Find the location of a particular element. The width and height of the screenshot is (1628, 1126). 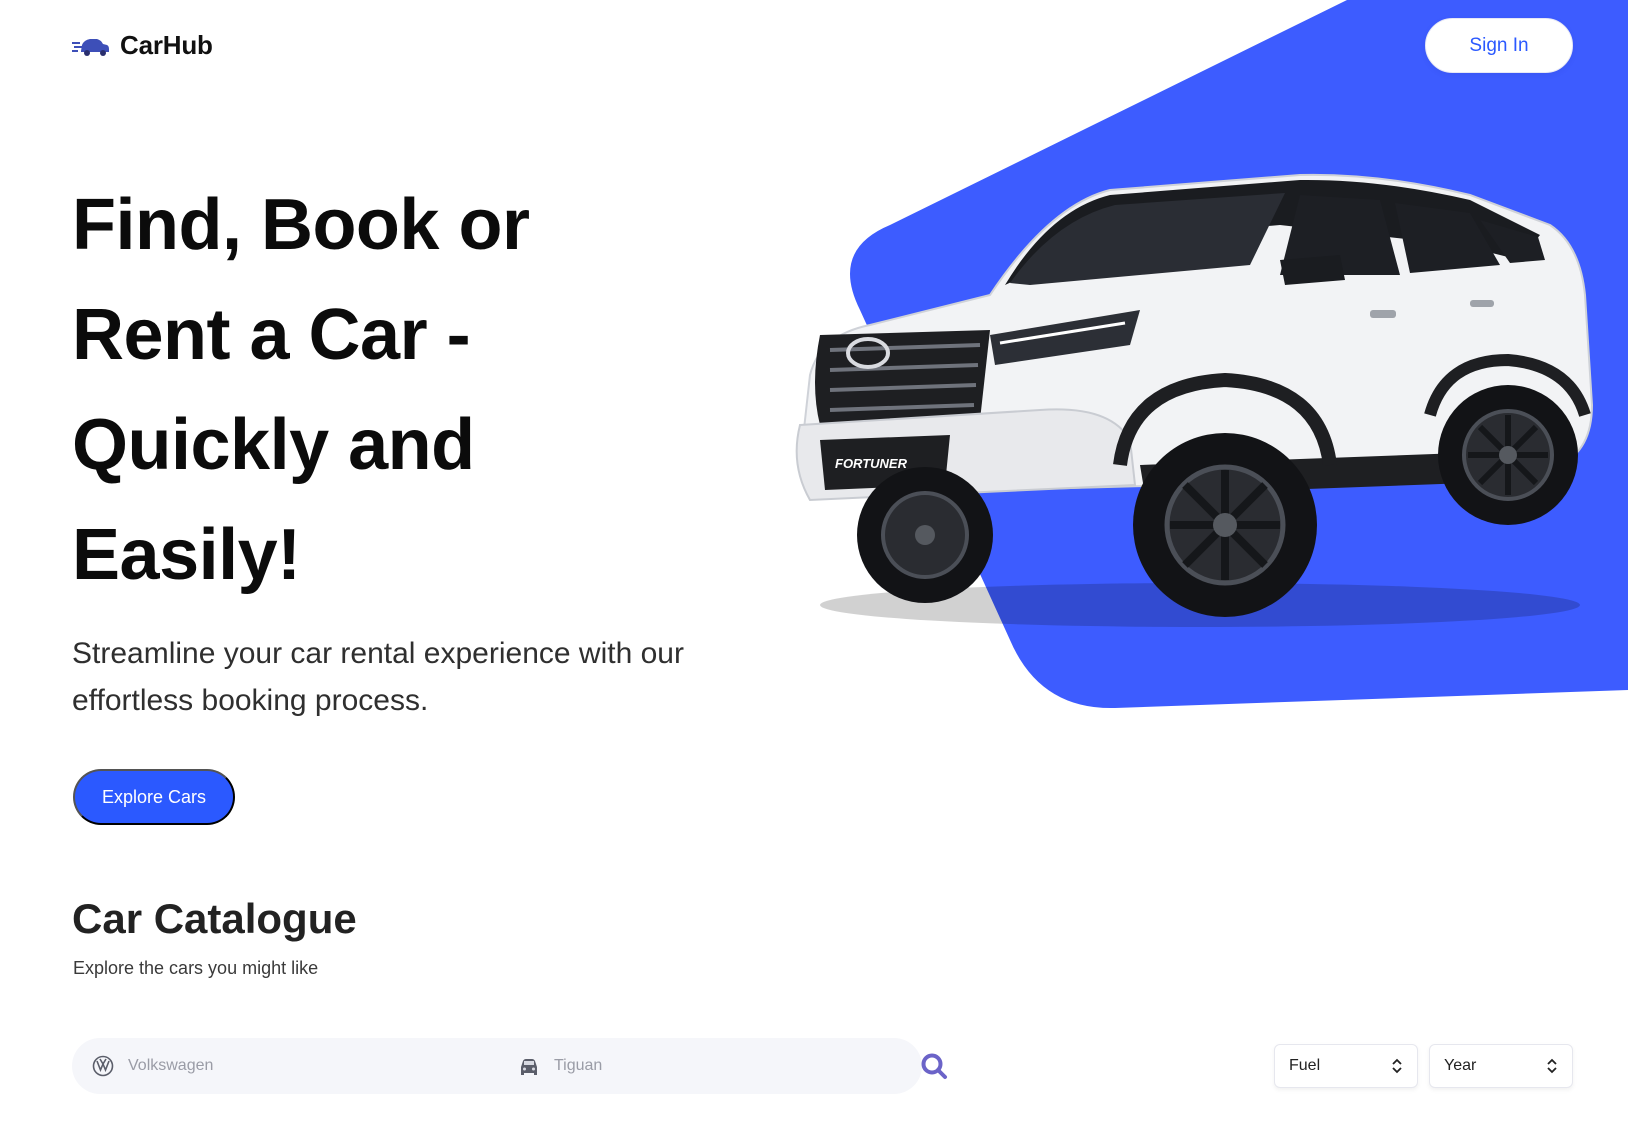

fuel-filter-select: Fuel is located at coordinates (1346, 1066).